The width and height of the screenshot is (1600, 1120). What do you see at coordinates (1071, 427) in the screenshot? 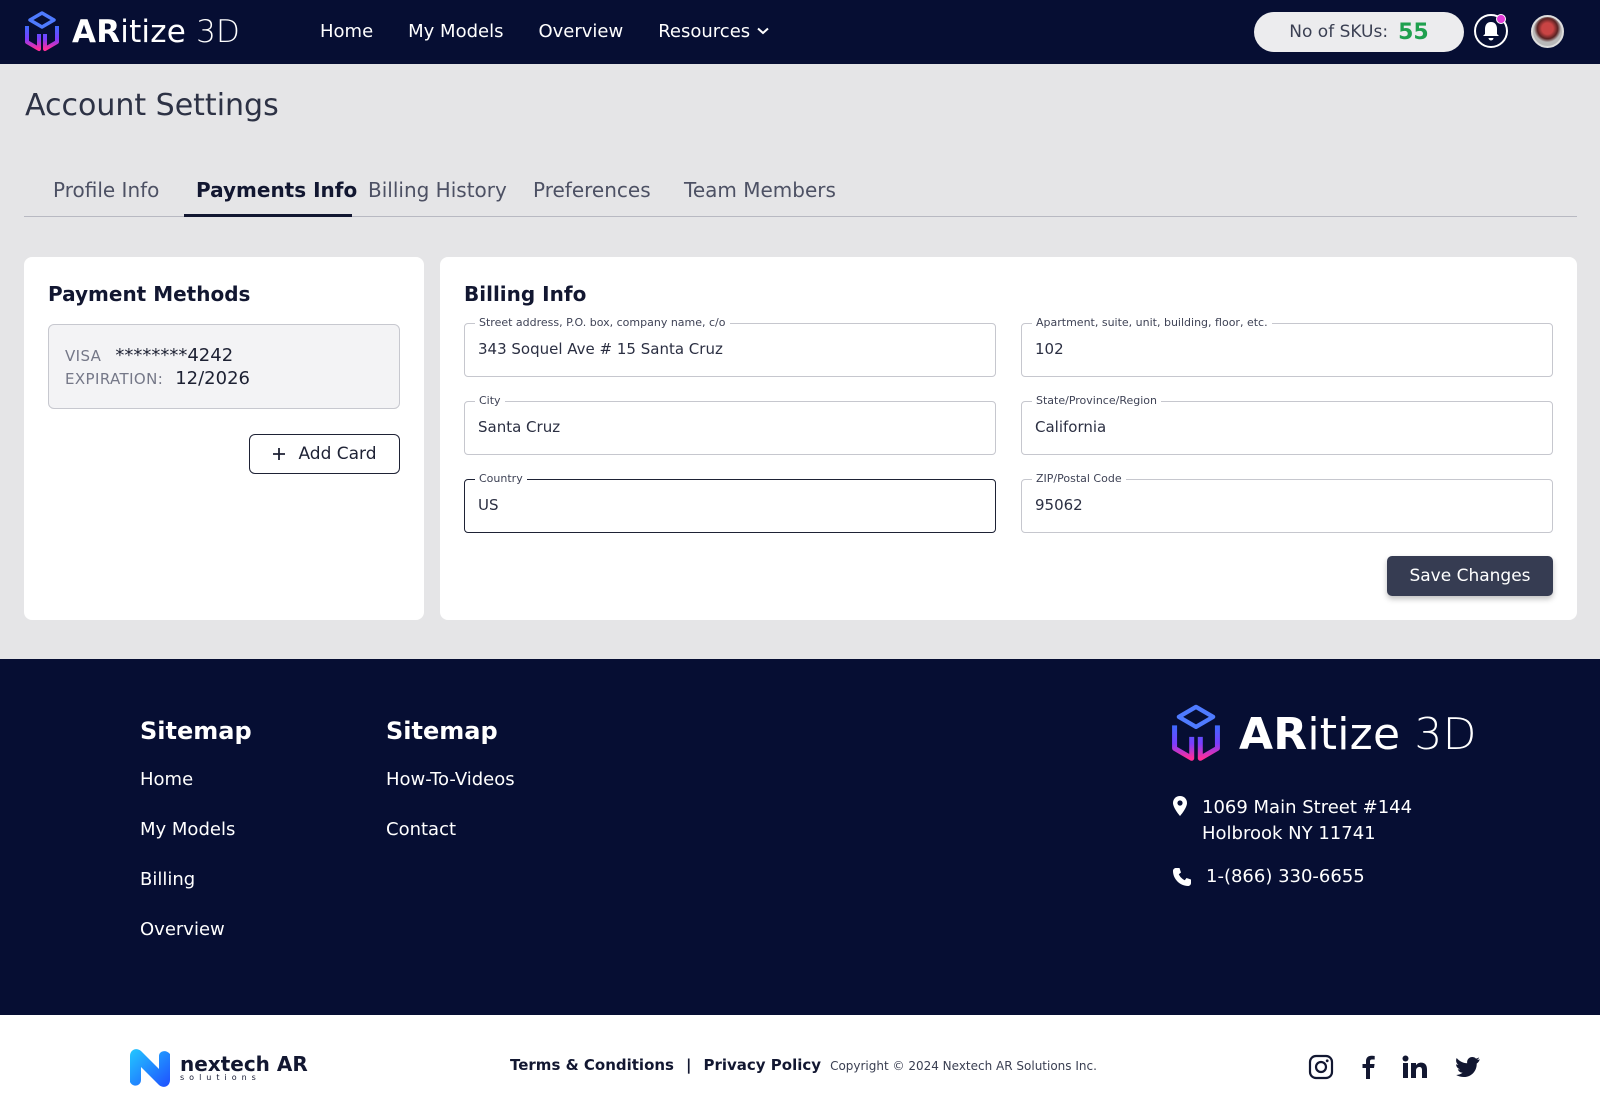
I see `state-value: California` at bounding box center [1071, 427].